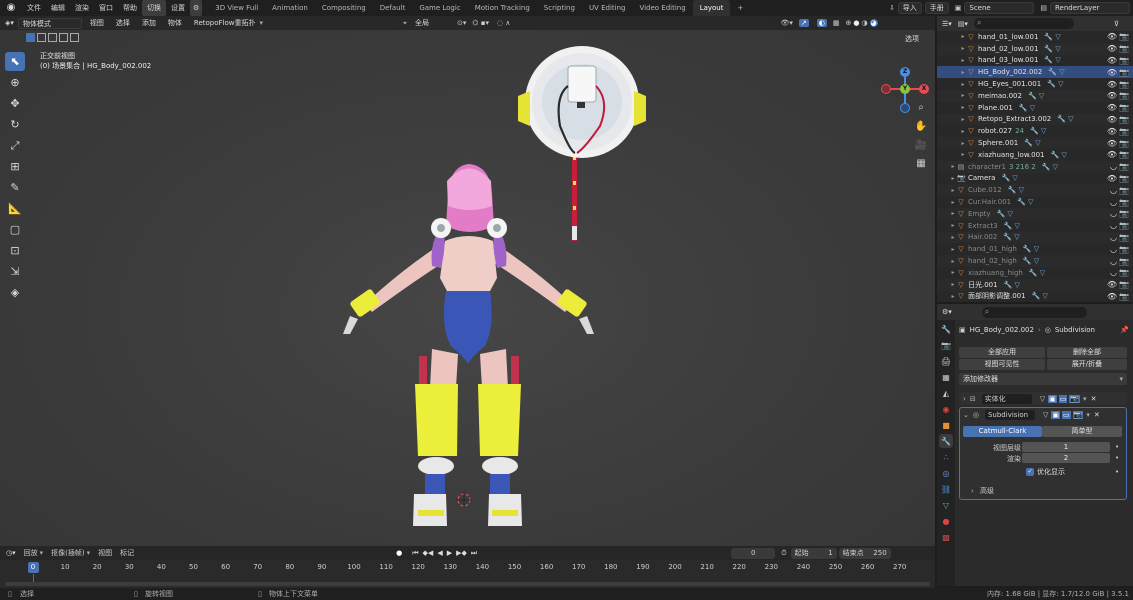 Image resolution: width=1133 pixels, height=600 pixels. I want to click on pin-icon: 📌, so click(1124, 330).